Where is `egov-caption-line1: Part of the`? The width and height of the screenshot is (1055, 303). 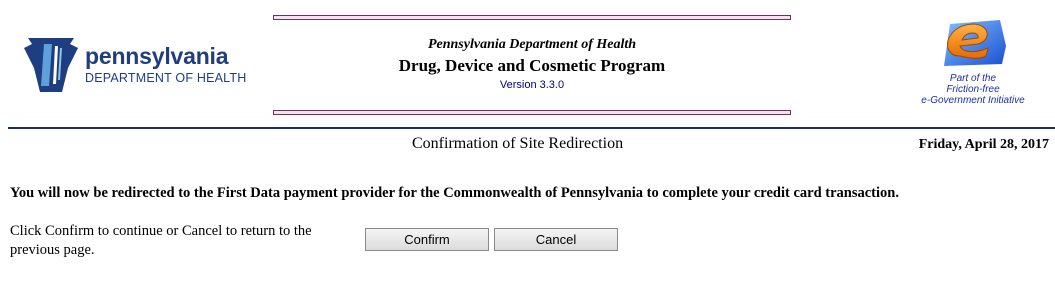
egov-caption-line1: Part of the is located at coordinates (973, 78).